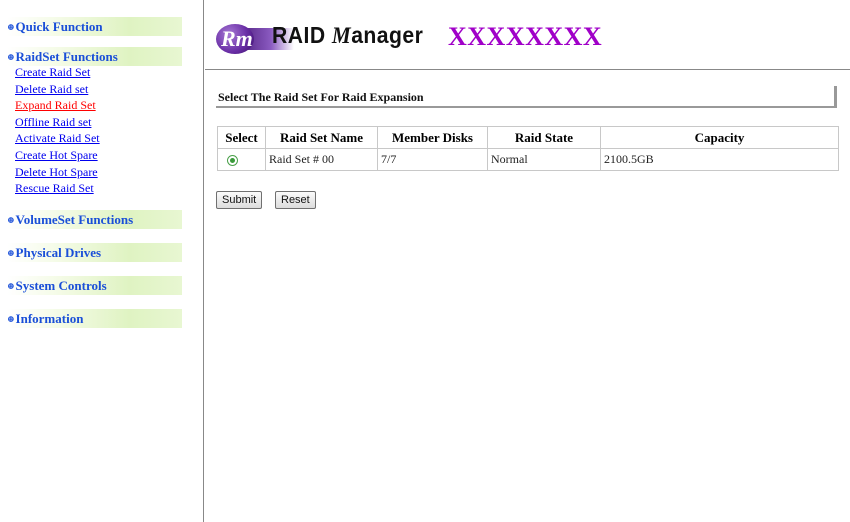  I want to click on capacity-cell: 2100.5GB, so click(719, 159).